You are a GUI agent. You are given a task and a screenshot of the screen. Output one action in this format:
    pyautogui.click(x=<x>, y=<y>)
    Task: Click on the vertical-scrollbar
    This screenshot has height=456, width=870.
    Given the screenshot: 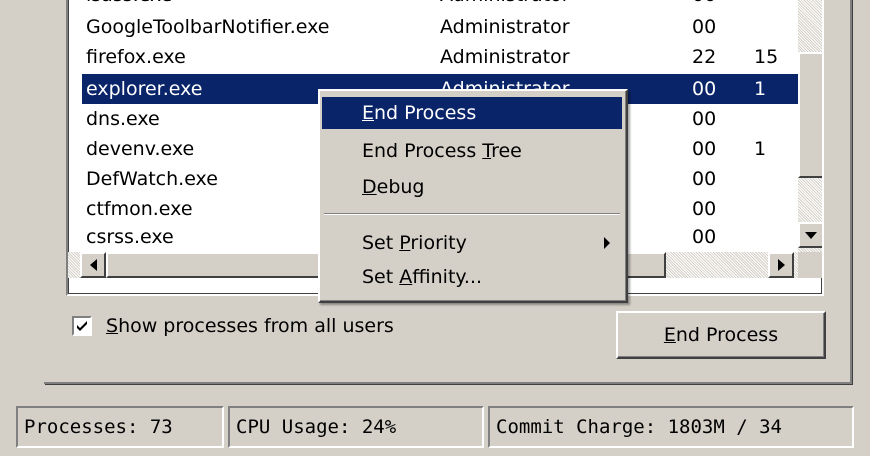 What is the action you would take?
    pyautogui.click(x=810, y=126)
    